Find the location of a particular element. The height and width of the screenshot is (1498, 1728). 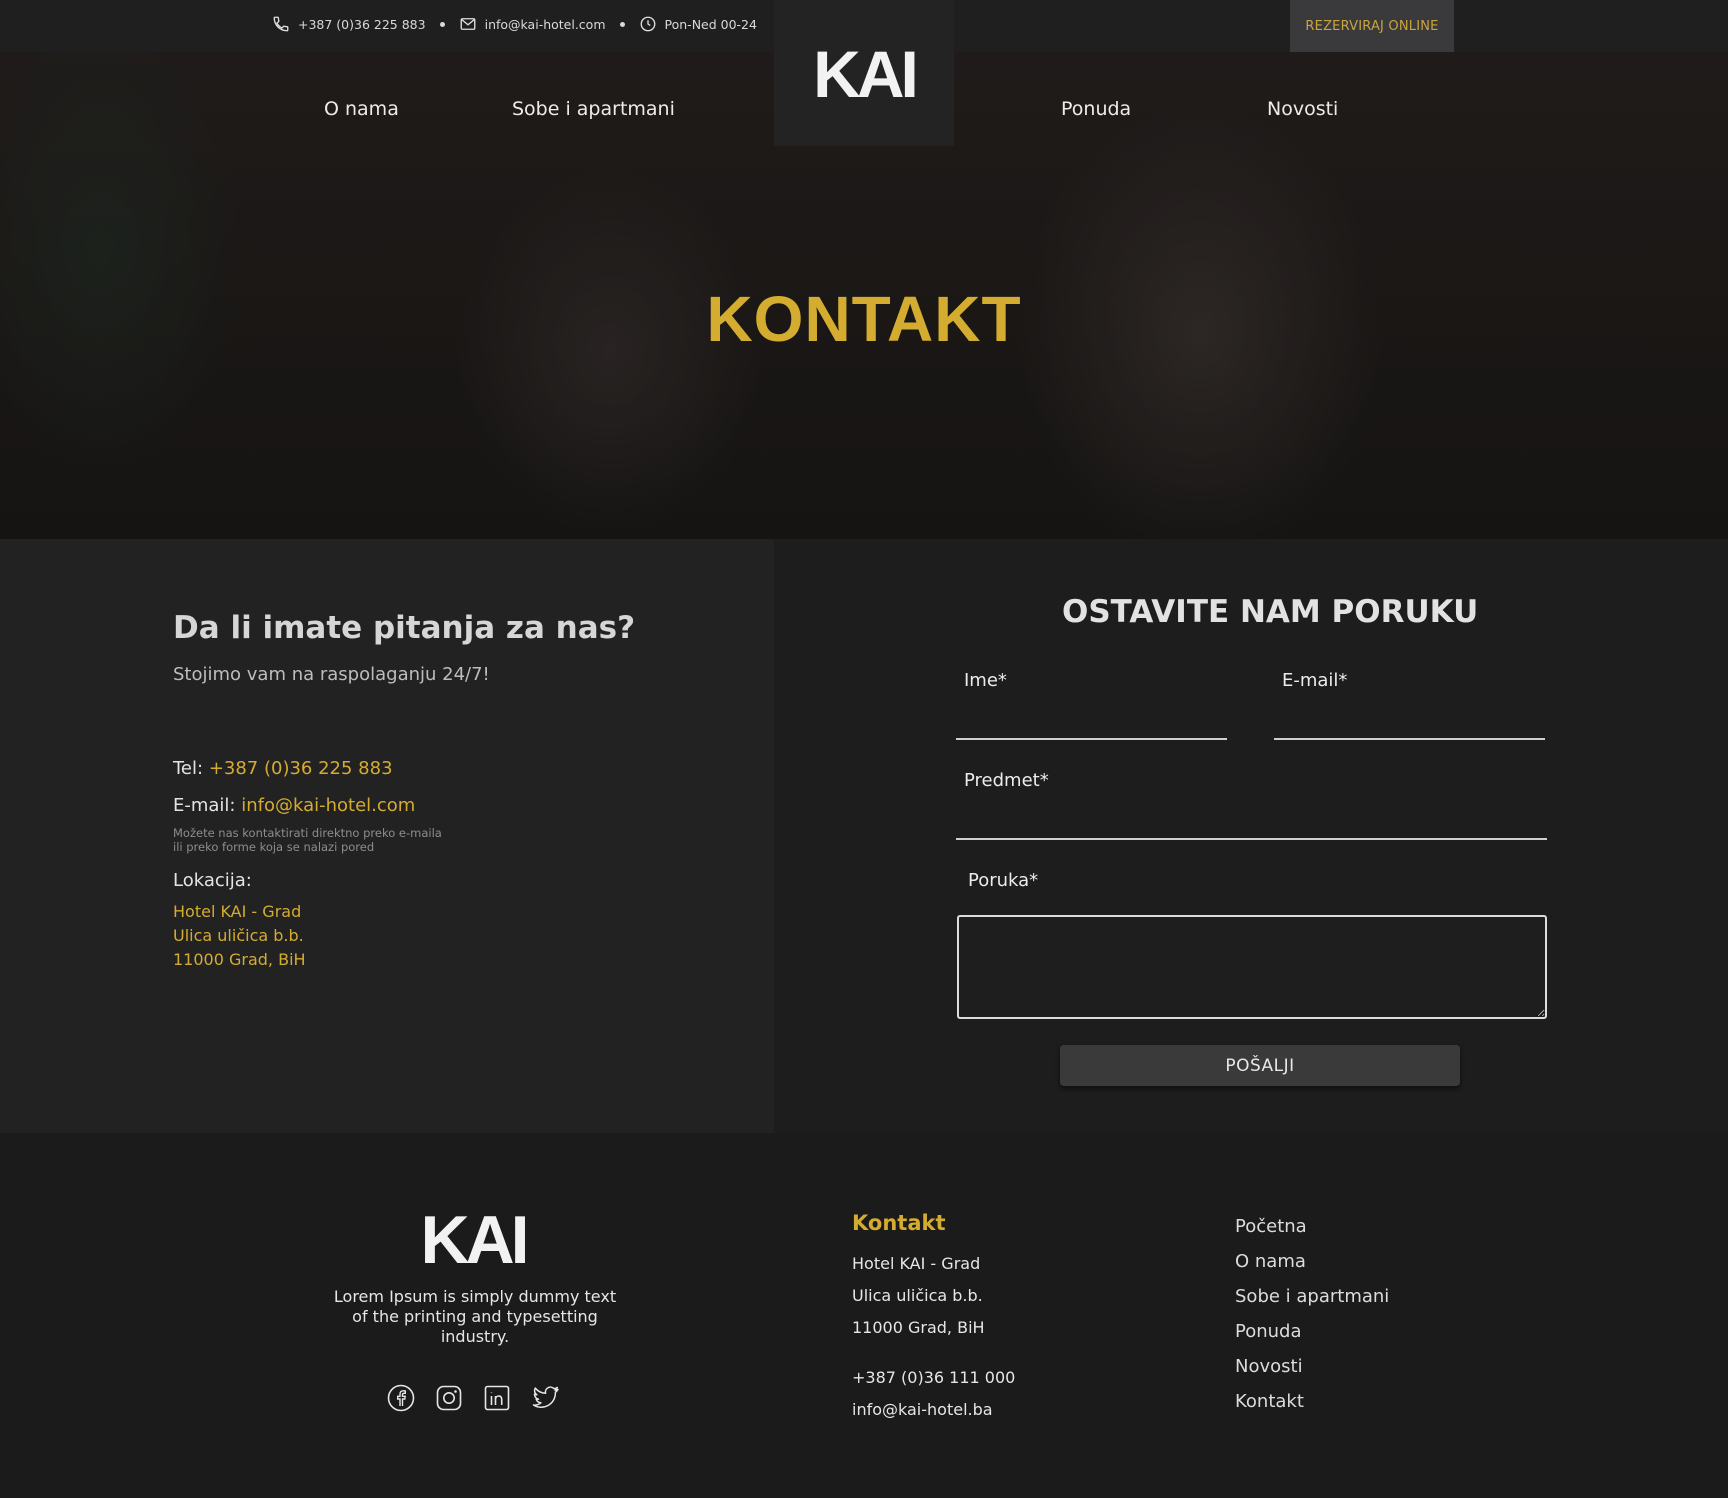

nav-item-sobe: Sobe i apartmani is located at coordinates (593, 109).